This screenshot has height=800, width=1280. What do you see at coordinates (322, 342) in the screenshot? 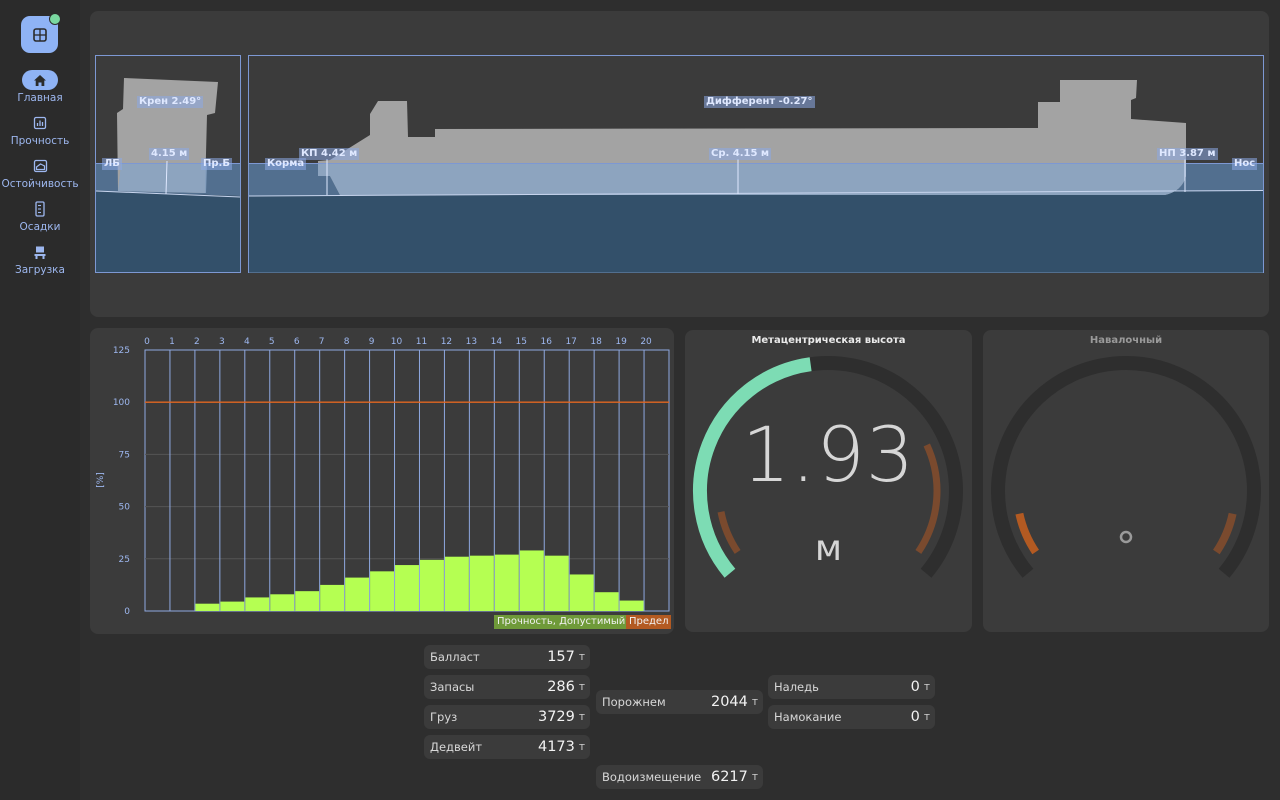
I see `x-tick-label: 7` at bounding box center [322, 342].